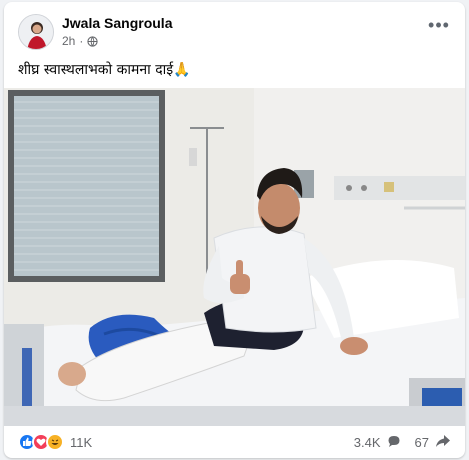 The height and width of the screenshot is (460, 469). What do you see at coordinates (367, 442) in the screenshot?
I see `comment-count: 3.4K` at bounding box center [367, 442].